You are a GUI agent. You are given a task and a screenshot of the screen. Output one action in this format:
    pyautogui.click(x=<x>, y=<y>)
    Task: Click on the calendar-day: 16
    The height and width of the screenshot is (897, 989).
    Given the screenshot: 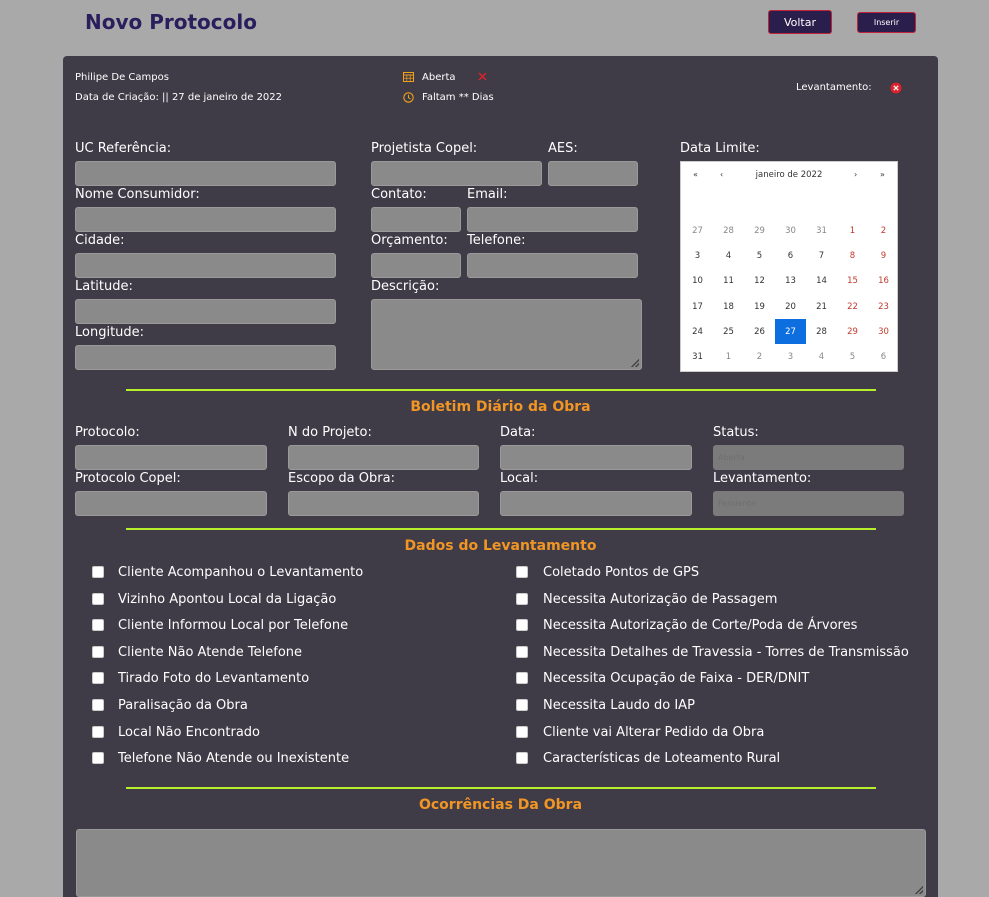 What is the action you would take?
    pyautogui.click(x=883, y=281)
    